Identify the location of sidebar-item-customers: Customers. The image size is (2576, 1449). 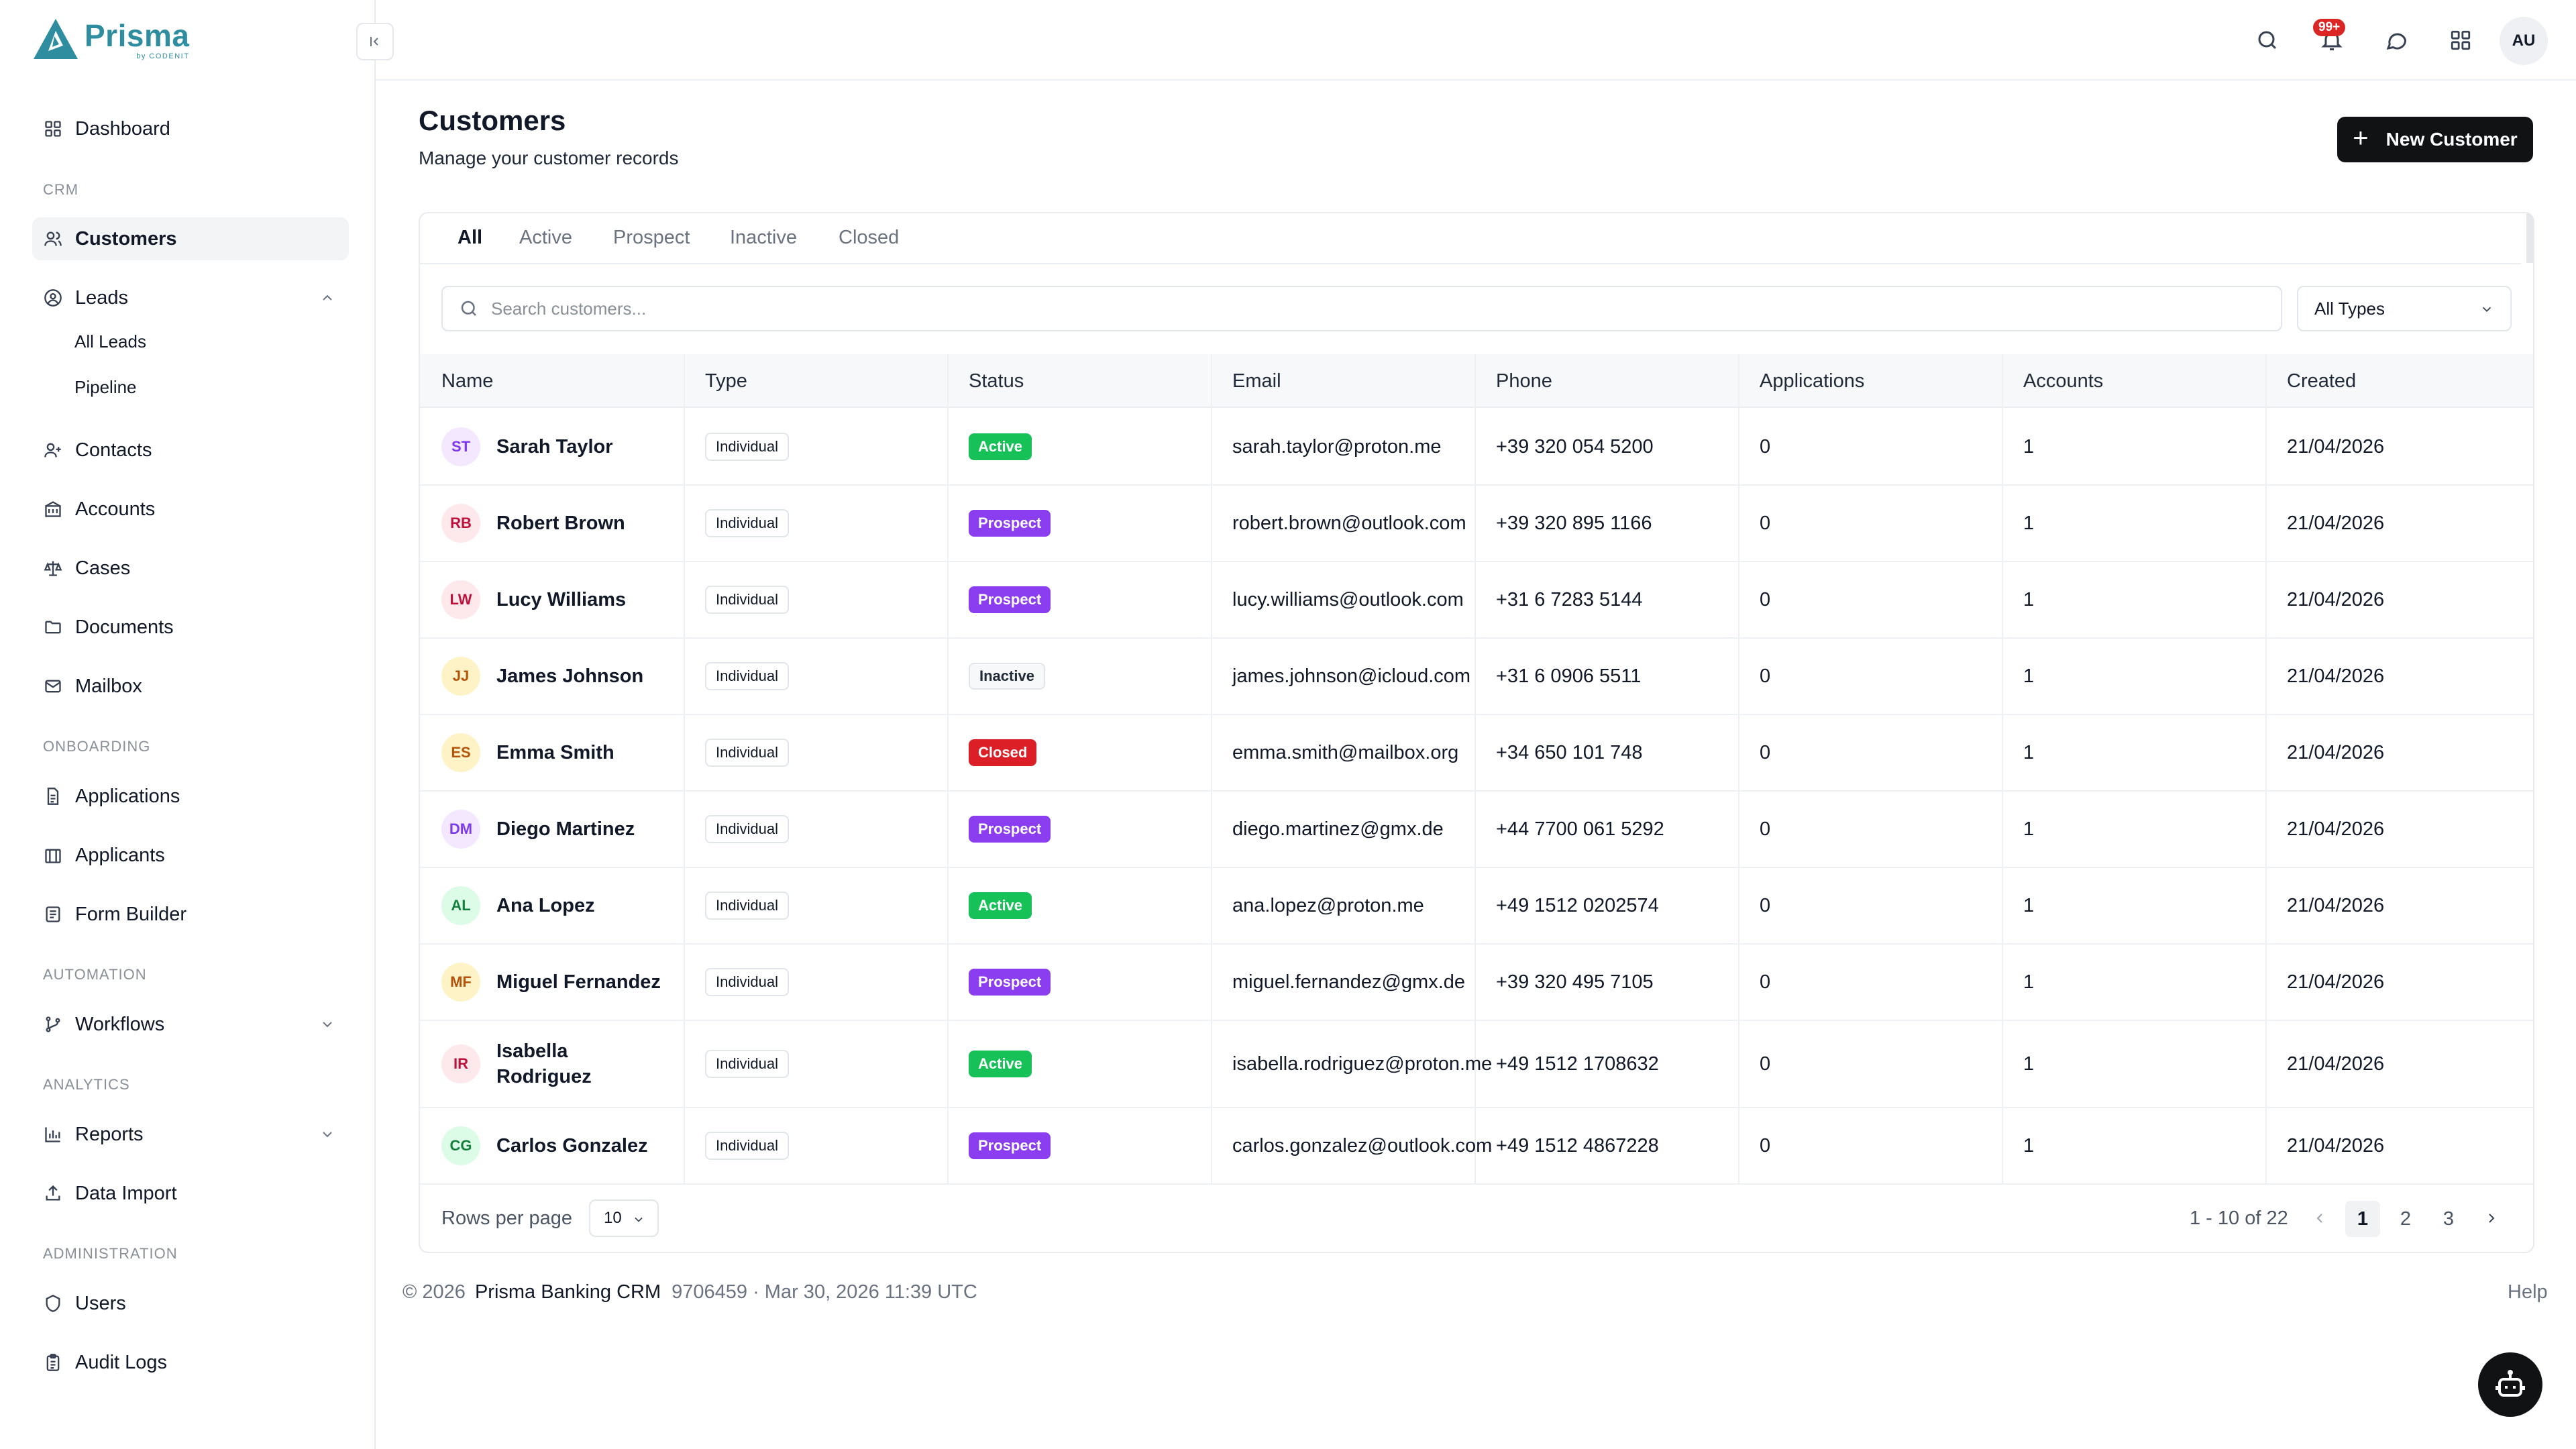
(190, 238).